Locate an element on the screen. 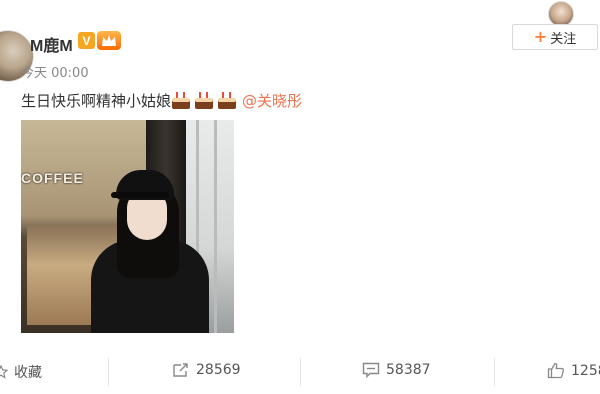 This screenshot has width=600, height=394. plus-icon: + is located at coordinates (540, 36).